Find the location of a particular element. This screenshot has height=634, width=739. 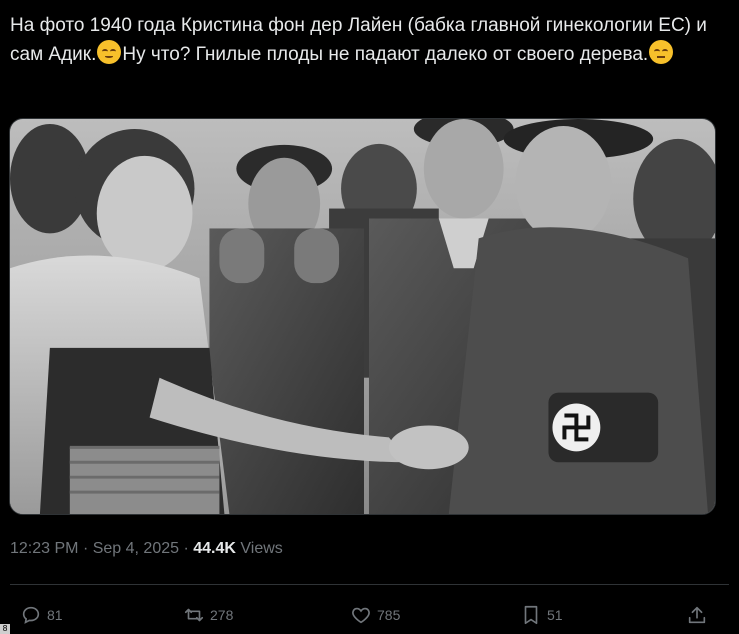

share-button is located at coordinates (699, 615).